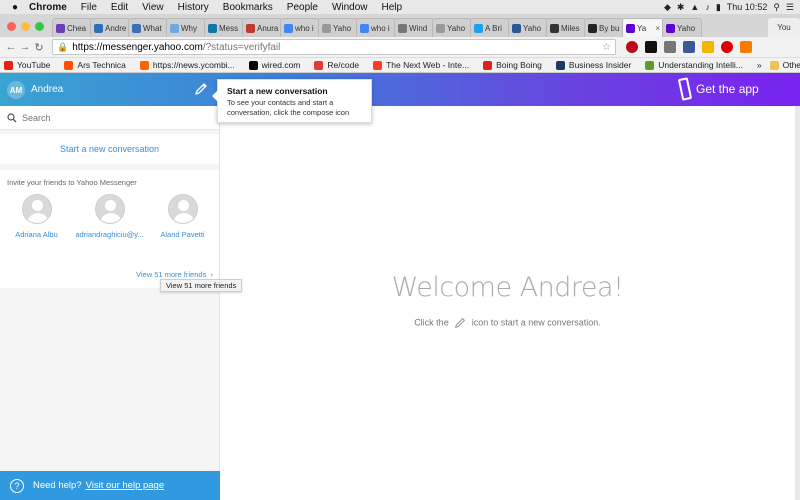 This screenshot has width=800, height=500. I want to click on browser-tab: Miles, so click(566, 27).